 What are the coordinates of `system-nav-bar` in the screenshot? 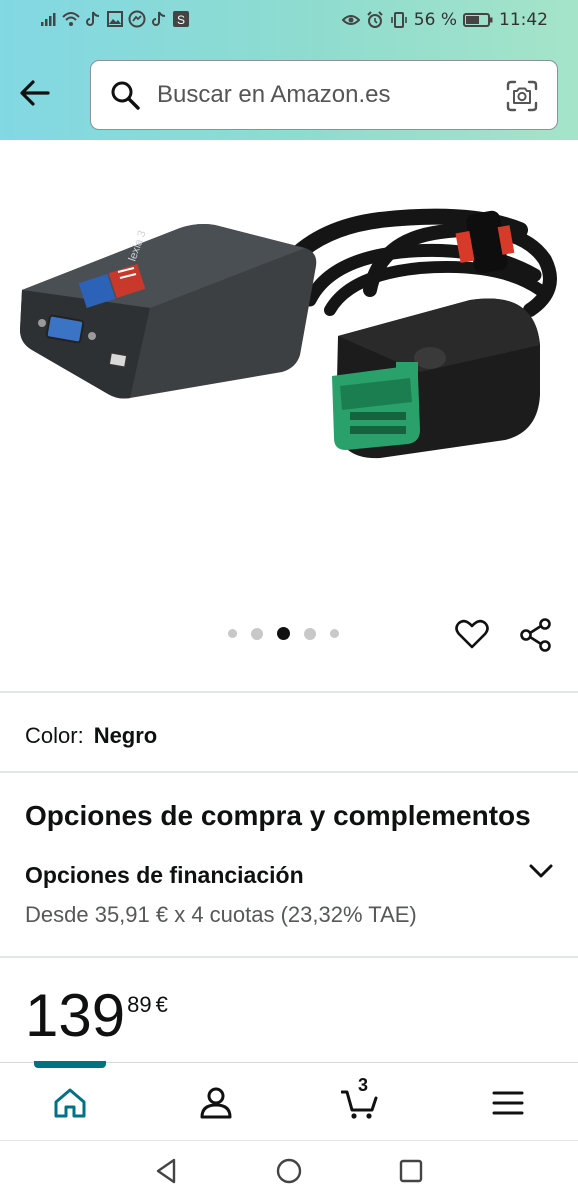 It's located at (289, 1170).